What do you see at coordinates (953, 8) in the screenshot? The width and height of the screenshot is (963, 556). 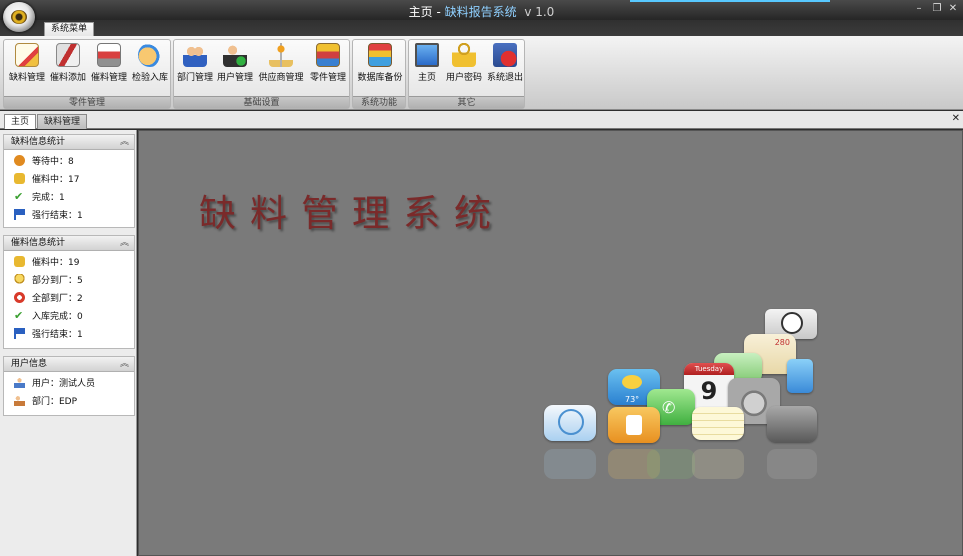 I see `close-icon: ✕` at bounding box center [953, 8].